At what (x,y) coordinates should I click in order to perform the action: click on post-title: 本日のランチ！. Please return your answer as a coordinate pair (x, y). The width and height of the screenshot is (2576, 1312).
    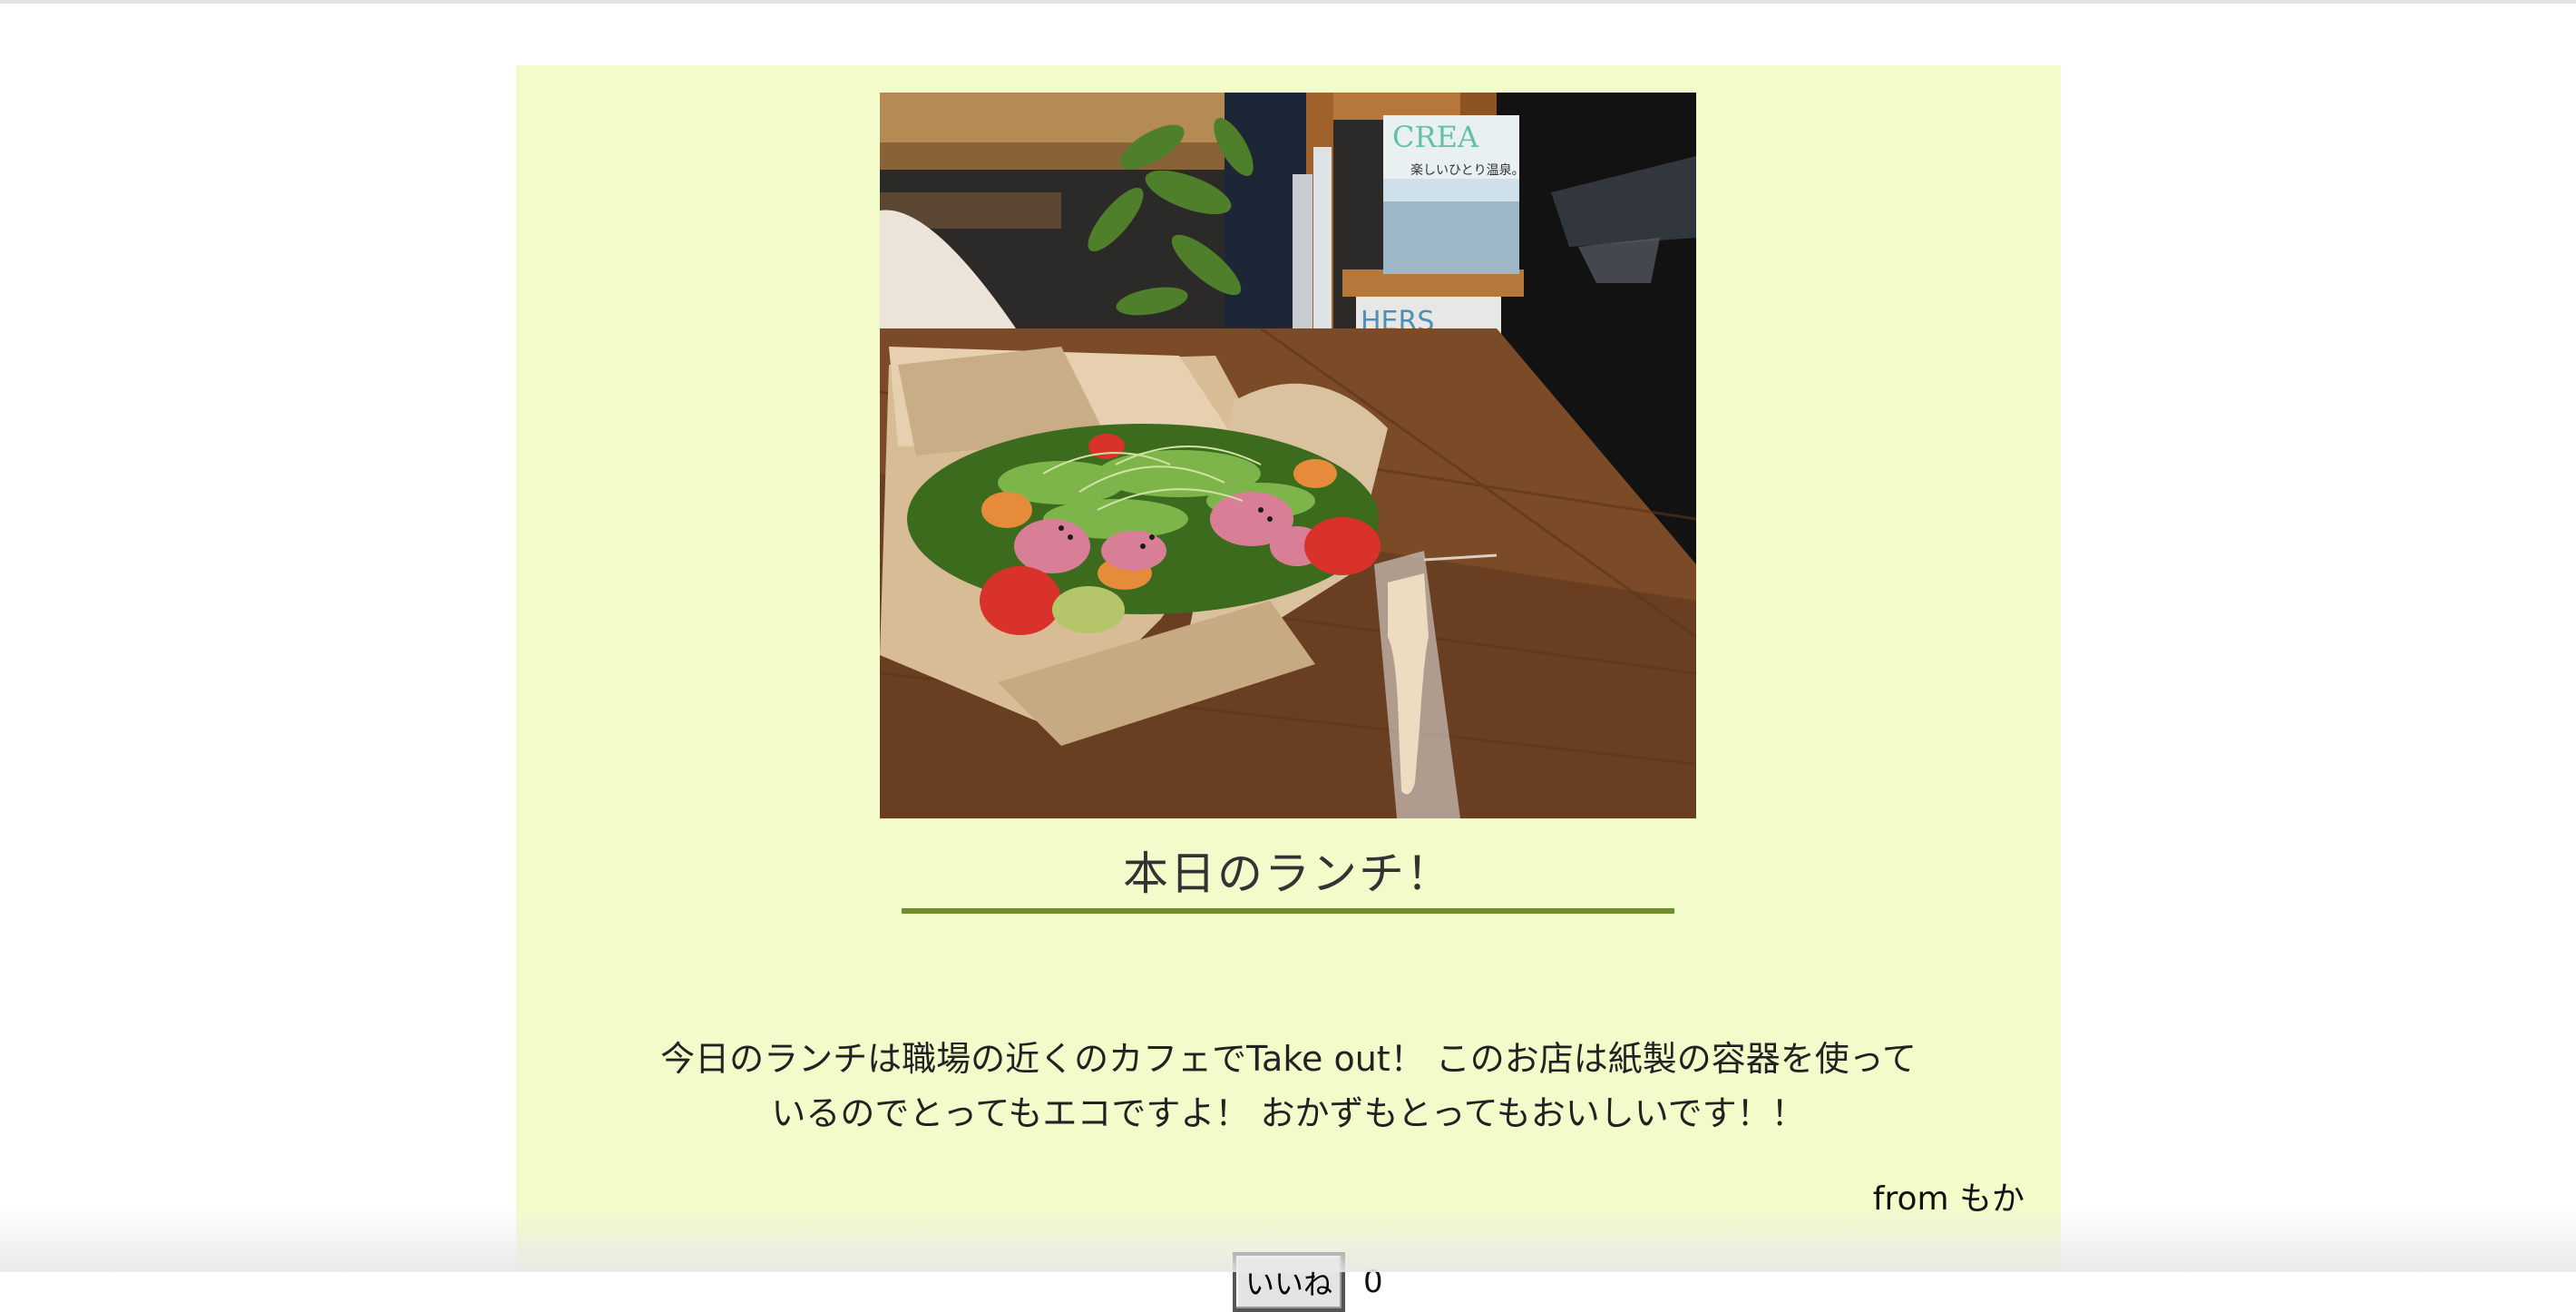
    Looking at the image, I should click on (1288, 873).